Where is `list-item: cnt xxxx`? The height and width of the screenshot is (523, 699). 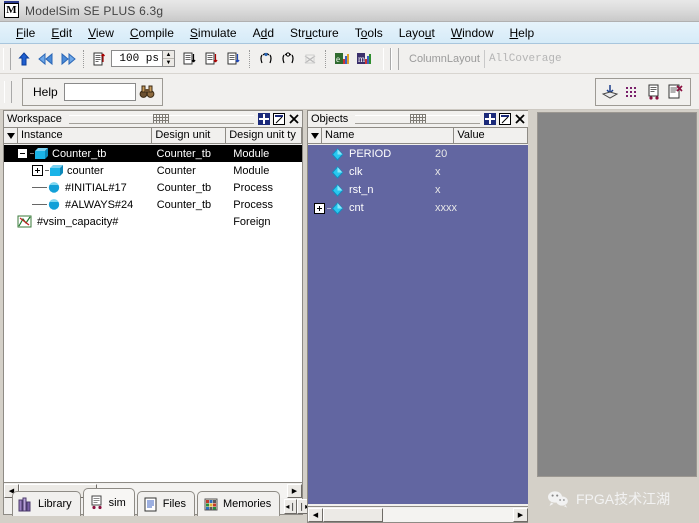 list-item: cnt xxxx is located at coordinates (418, 208).